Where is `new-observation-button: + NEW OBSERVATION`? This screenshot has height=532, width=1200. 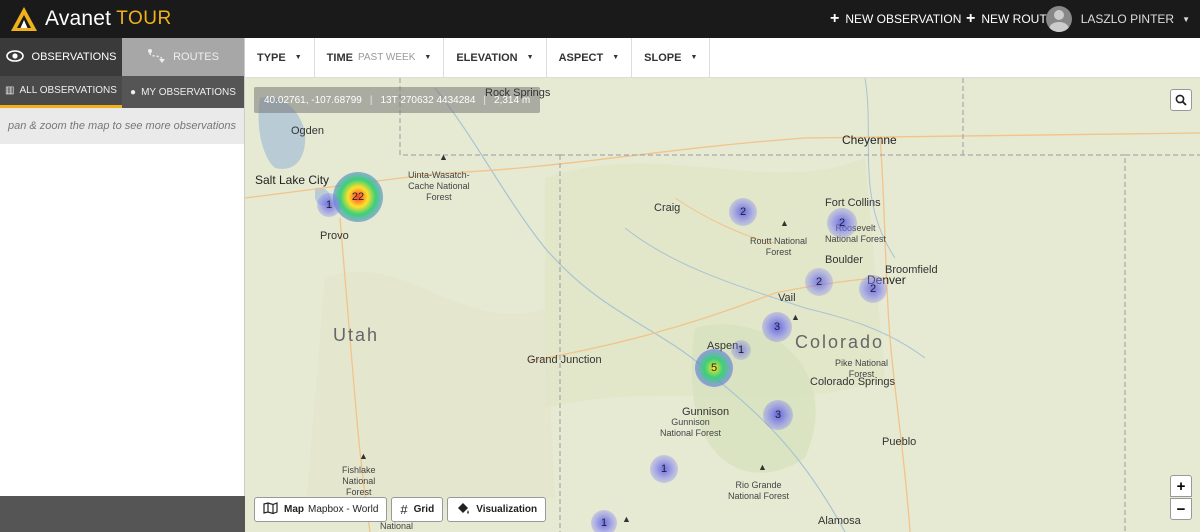 new-observation-button: + NEW OBSERVATION is located at coordinates (895, 19).